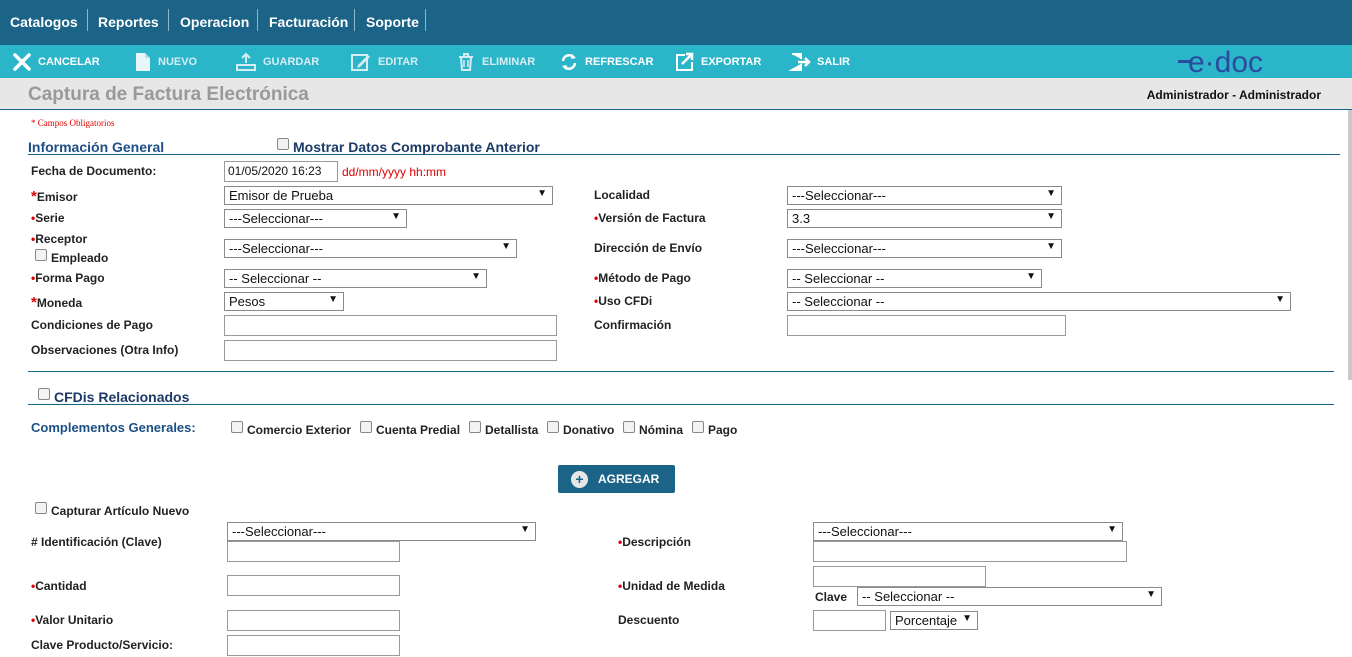  What do you see at coordinates (355, 278) in the screenshot?
I see `forma-pago-select: -- Seleccionar -- ▼` at bounding box center [355, 278].